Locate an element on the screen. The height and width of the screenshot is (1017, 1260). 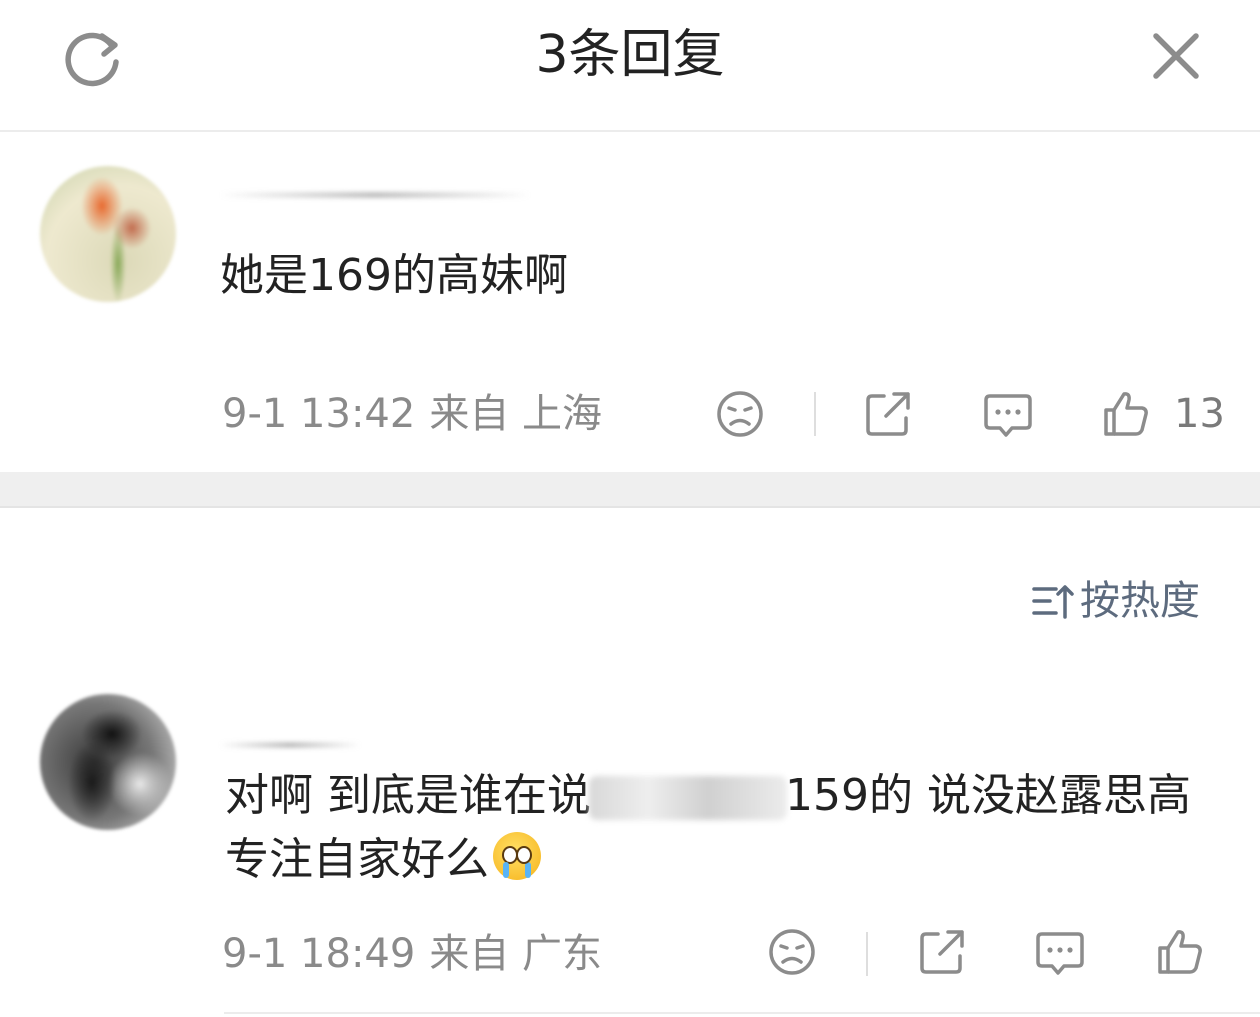
comment-location: 来自 上海 is located at coordinates (516, 414).